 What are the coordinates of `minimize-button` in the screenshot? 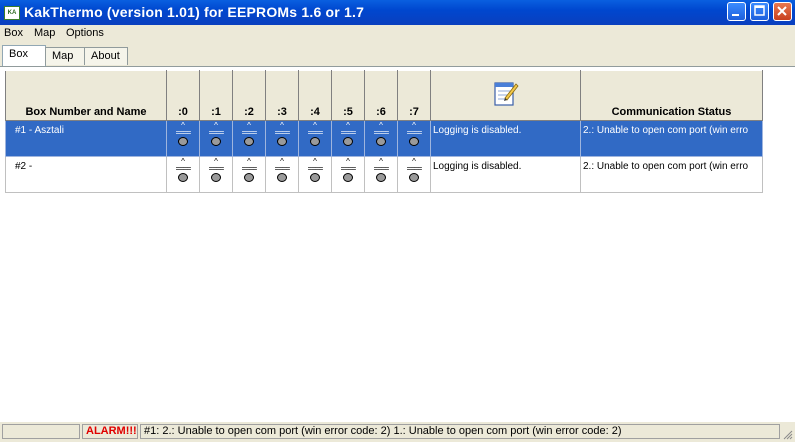 It's located at (736, 11).